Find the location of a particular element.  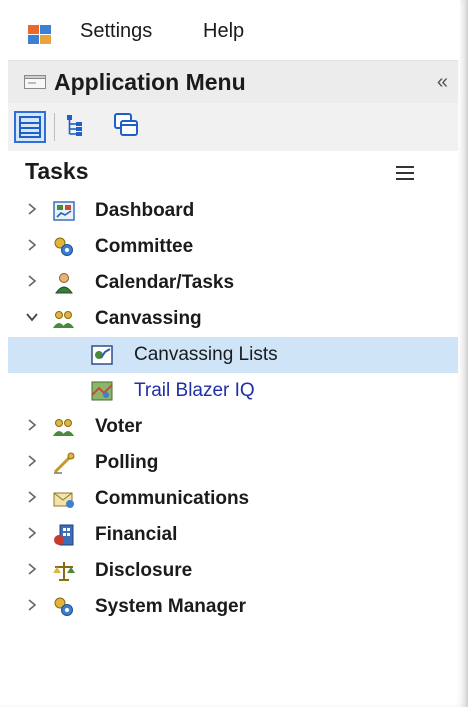

tree-item-financial: Financial is located at coordinates (233, 535).